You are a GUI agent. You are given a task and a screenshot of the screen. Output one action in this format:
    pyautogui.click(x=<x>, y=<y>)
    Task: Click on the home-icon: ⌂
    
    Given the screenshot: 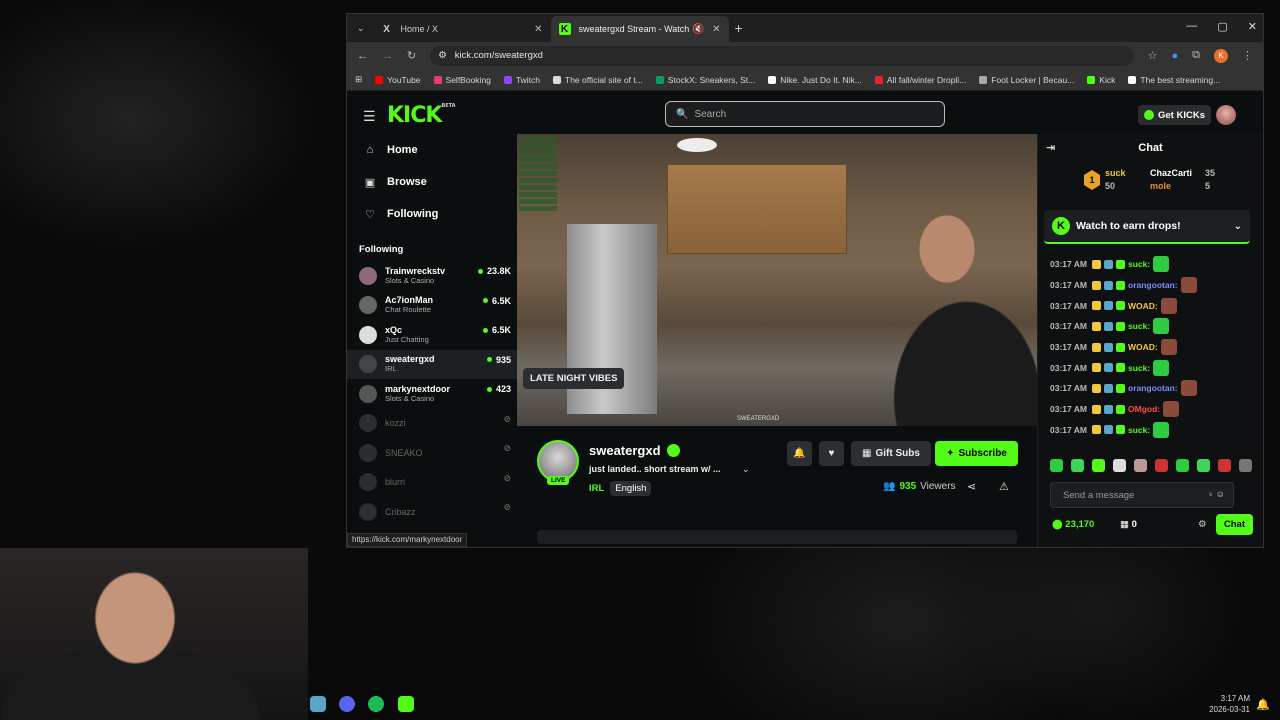 What is the action you would take?
    pyautogui.click(x=370, y=150)
    